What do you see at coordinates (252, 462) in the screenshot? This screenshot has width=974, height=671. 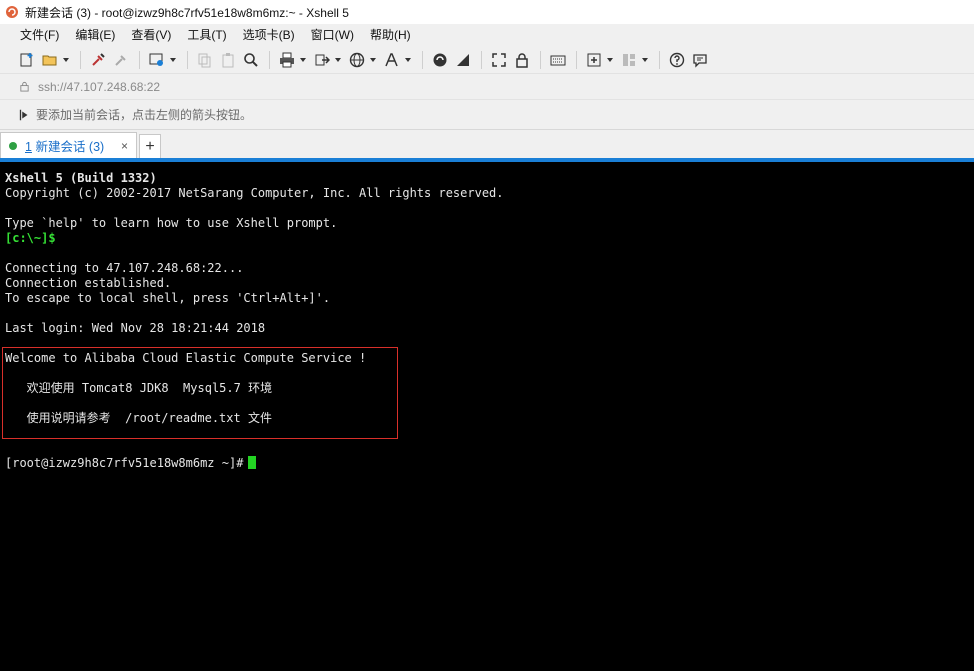 I see `terminal-cursor` at bounding box center [252, 462].